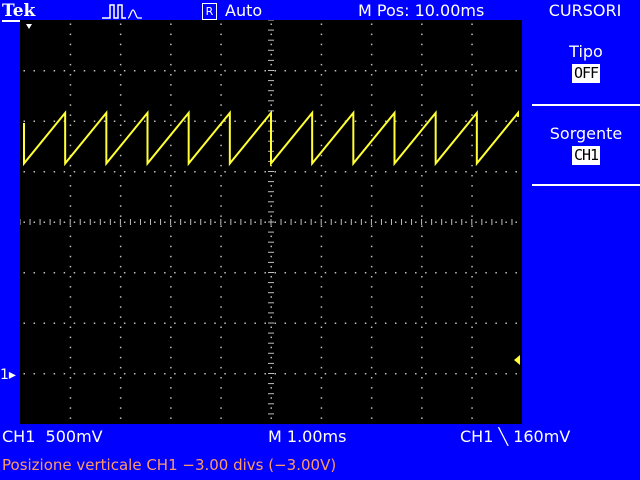 The image size is (640, 480). I want to click on trigger-pulse-icon, so click(122, 11).